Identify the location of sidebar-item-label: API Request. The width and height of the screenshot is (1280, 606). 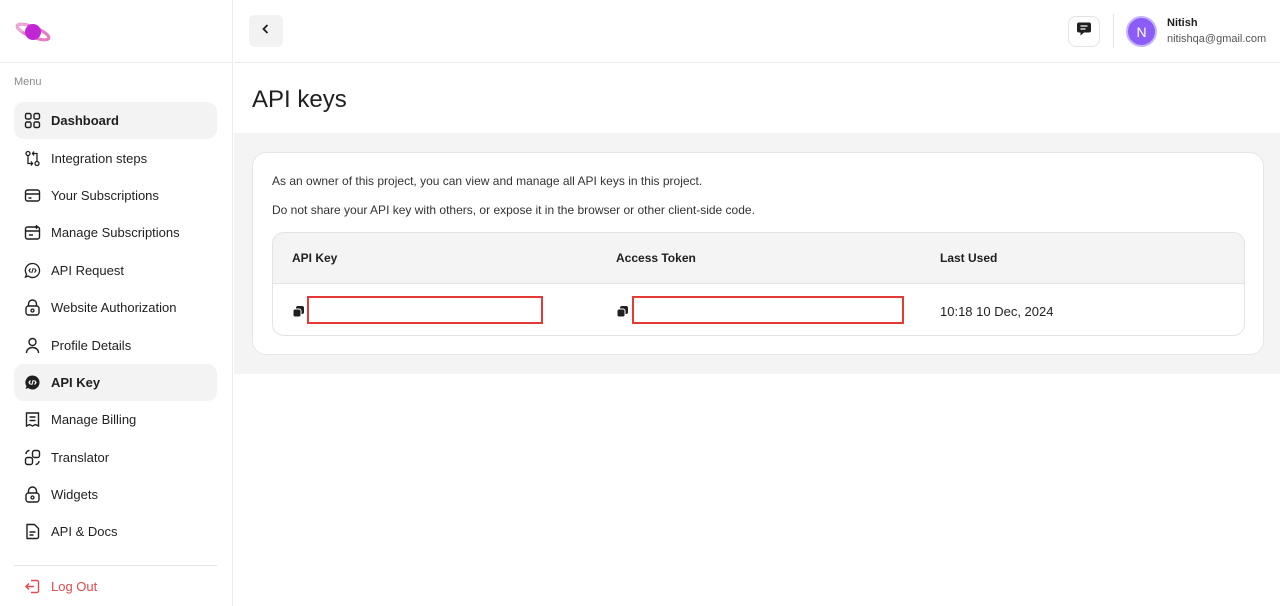
(87, 270).